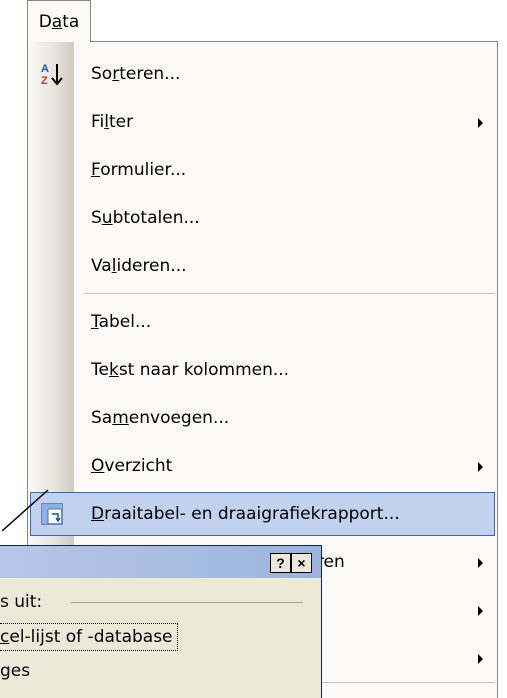  Describe the element at coordinates (89, 637) in the screenshot. I see `option-excel-list-database: cel-lijst of -database` at that location.